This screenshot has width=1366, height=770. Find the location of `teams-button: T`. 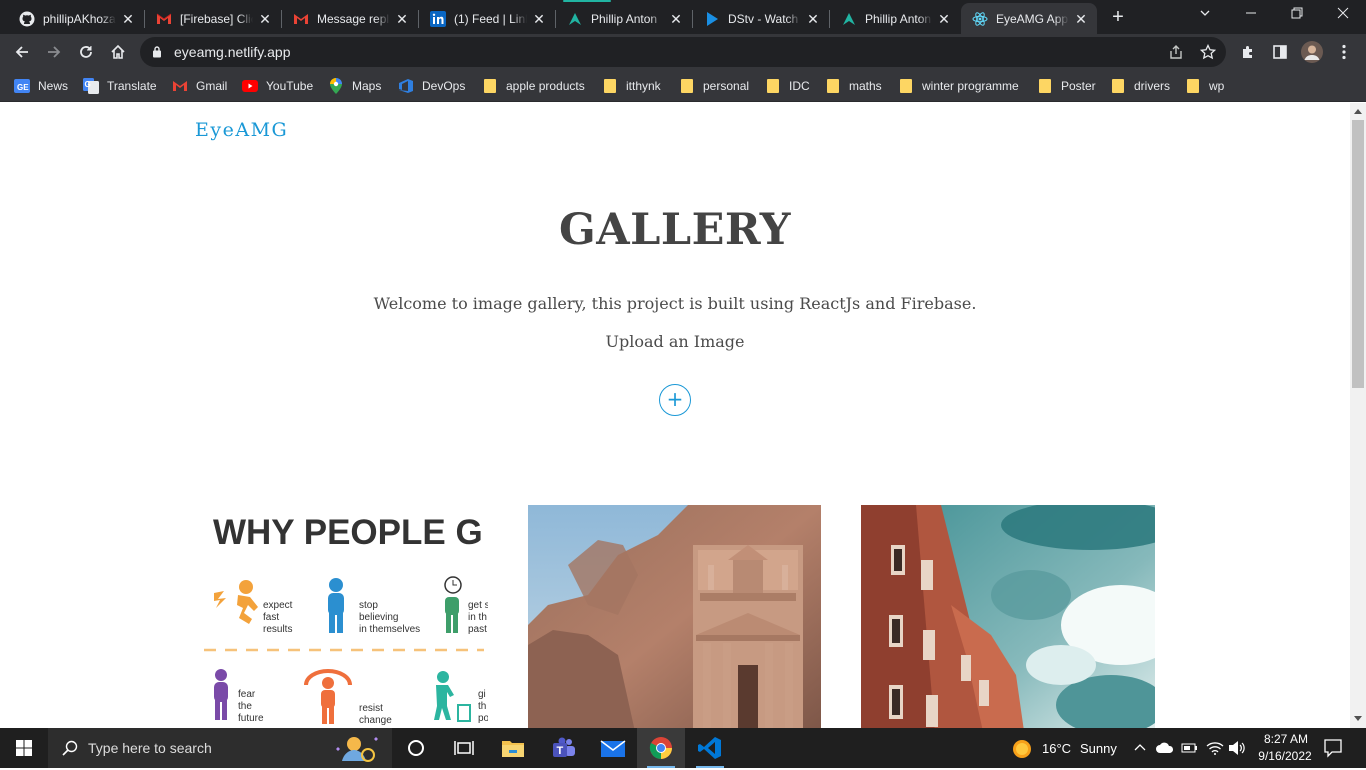

teams-button: T is located at coordinates (564, 748).